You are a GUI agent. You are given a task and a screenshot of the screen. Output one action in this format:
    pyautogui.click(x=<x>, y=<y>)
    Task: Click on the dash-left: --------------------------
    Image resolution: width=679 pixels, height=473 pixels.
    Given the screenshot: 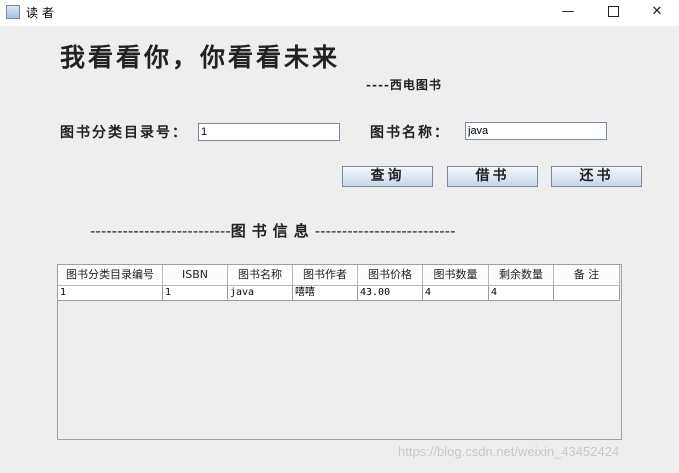 What is the action you would take?
    pyautogui.click(x=160, y=231)
    